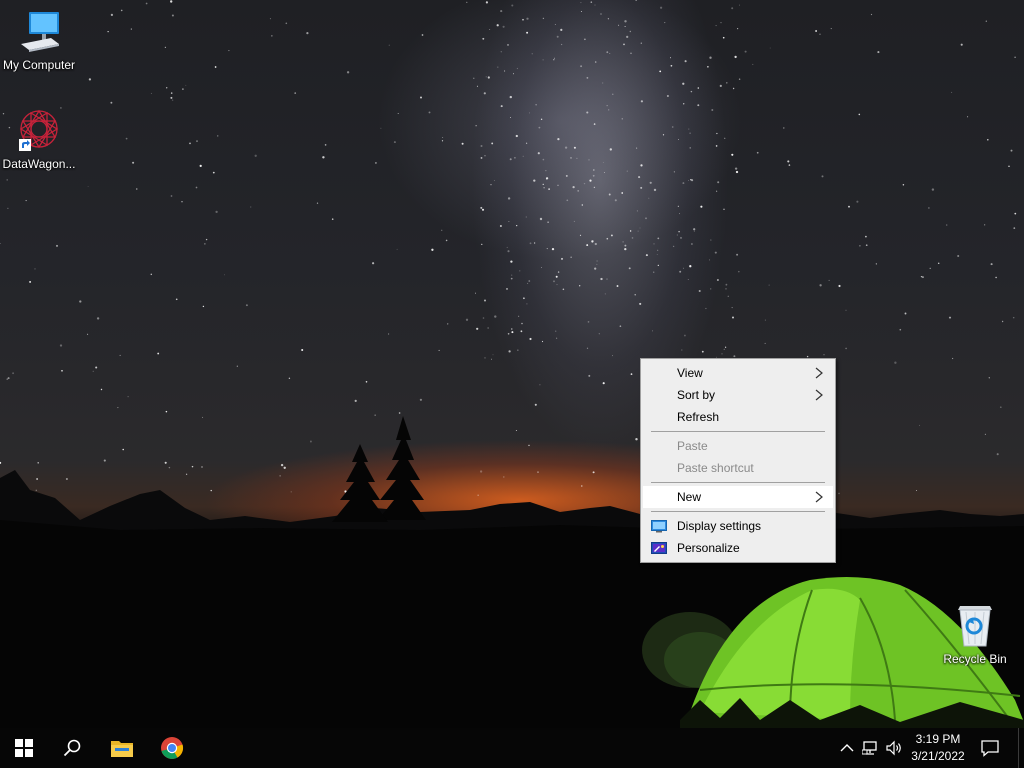 This screenshot has width=1024, height=768. I want to click on desktop-icon-label: My Computer, so click(39, 65).